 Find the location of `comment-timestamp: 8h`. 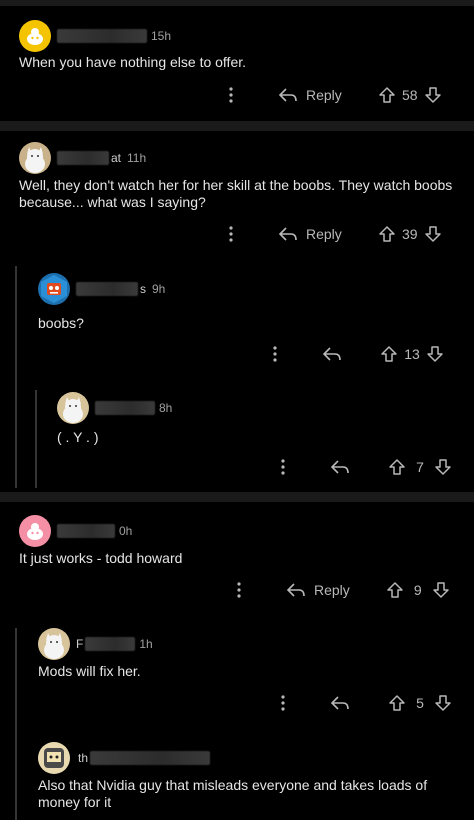

comment-timestamp: 8h is located at coordinates (166, 408).